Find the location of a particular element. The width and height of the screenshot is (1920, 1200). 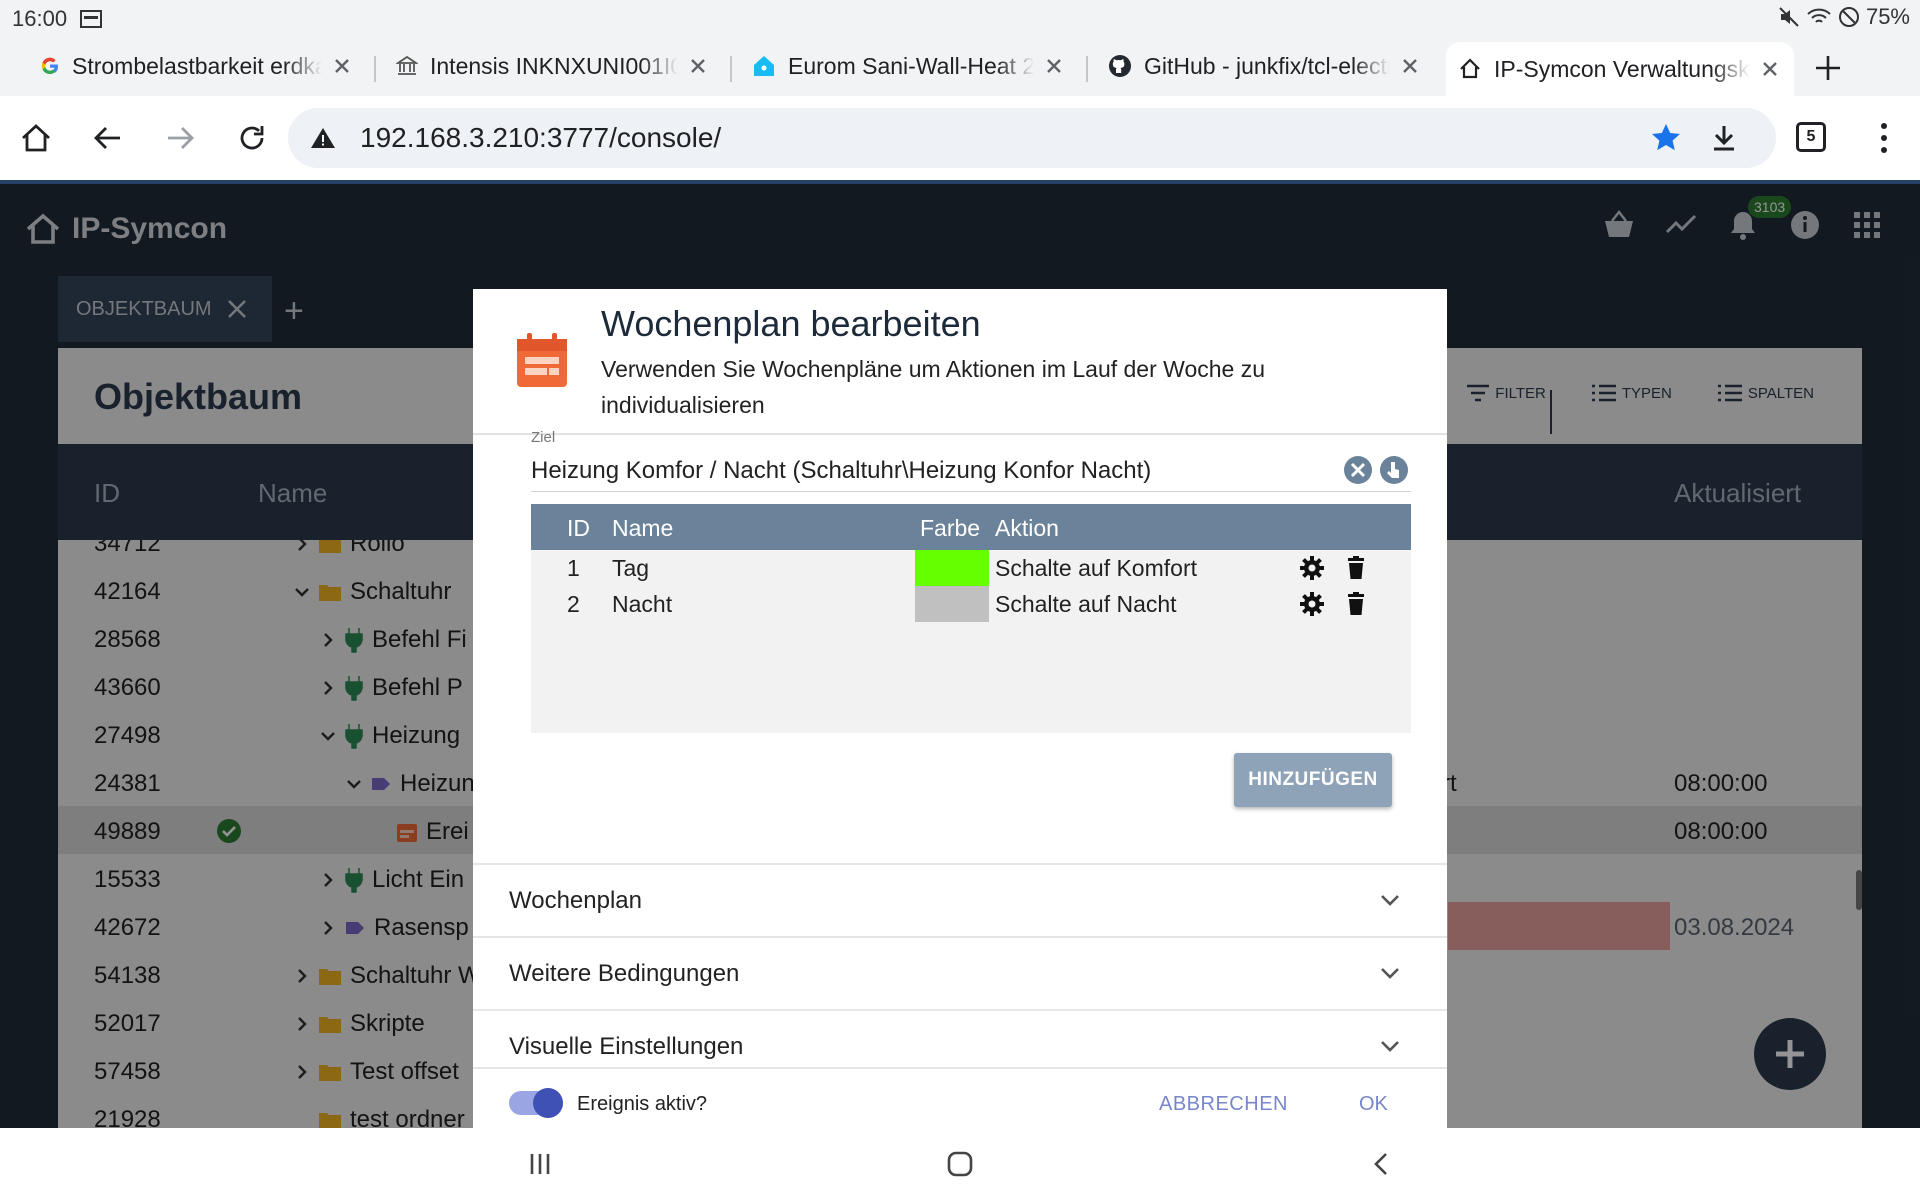

arrow-left-icon is located at coordinates (107, 138).